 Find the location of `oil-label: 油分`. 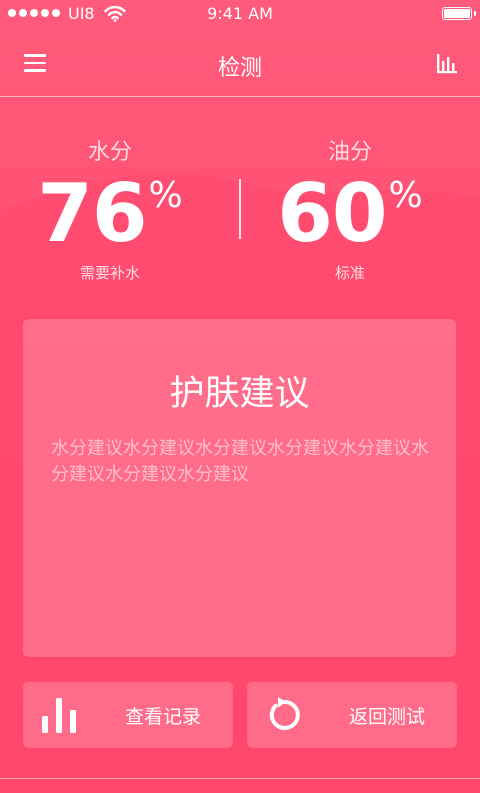

oil-label: 油分 is located at coordinates (349, 152).